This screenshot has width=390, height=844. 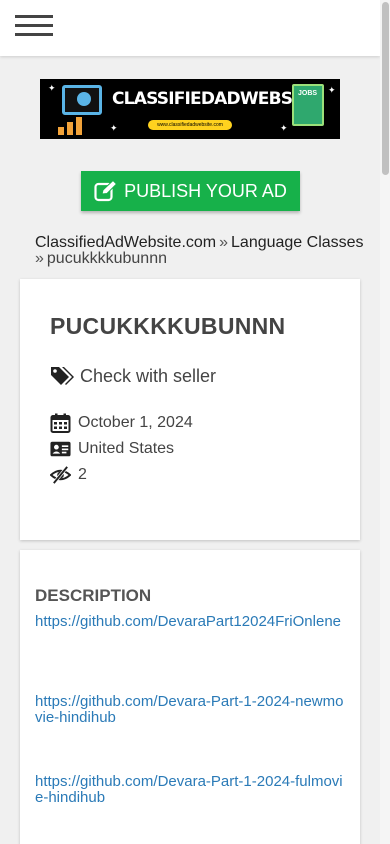 What do you see at coordinates (106, 258) in the screenshot?
I see `breadcrumb-current: pucukkkkubunnn` at bounding box center [106, 258].